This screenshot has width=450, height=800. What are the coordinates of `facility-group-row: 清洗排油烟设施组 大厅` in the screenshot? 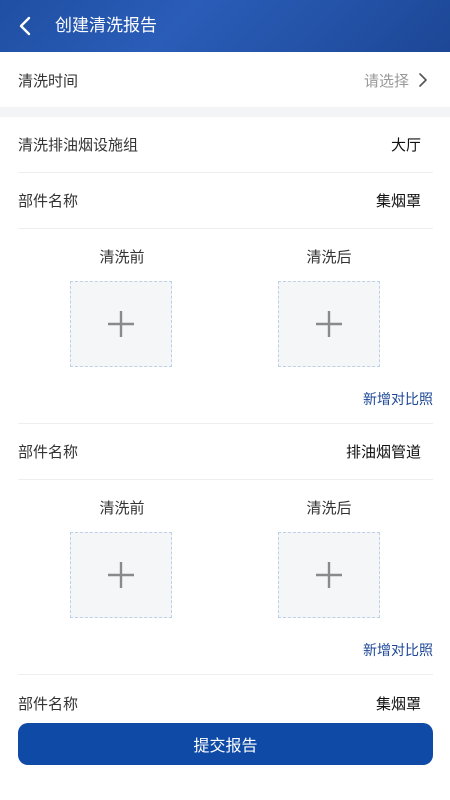 It's located at (225, 145).